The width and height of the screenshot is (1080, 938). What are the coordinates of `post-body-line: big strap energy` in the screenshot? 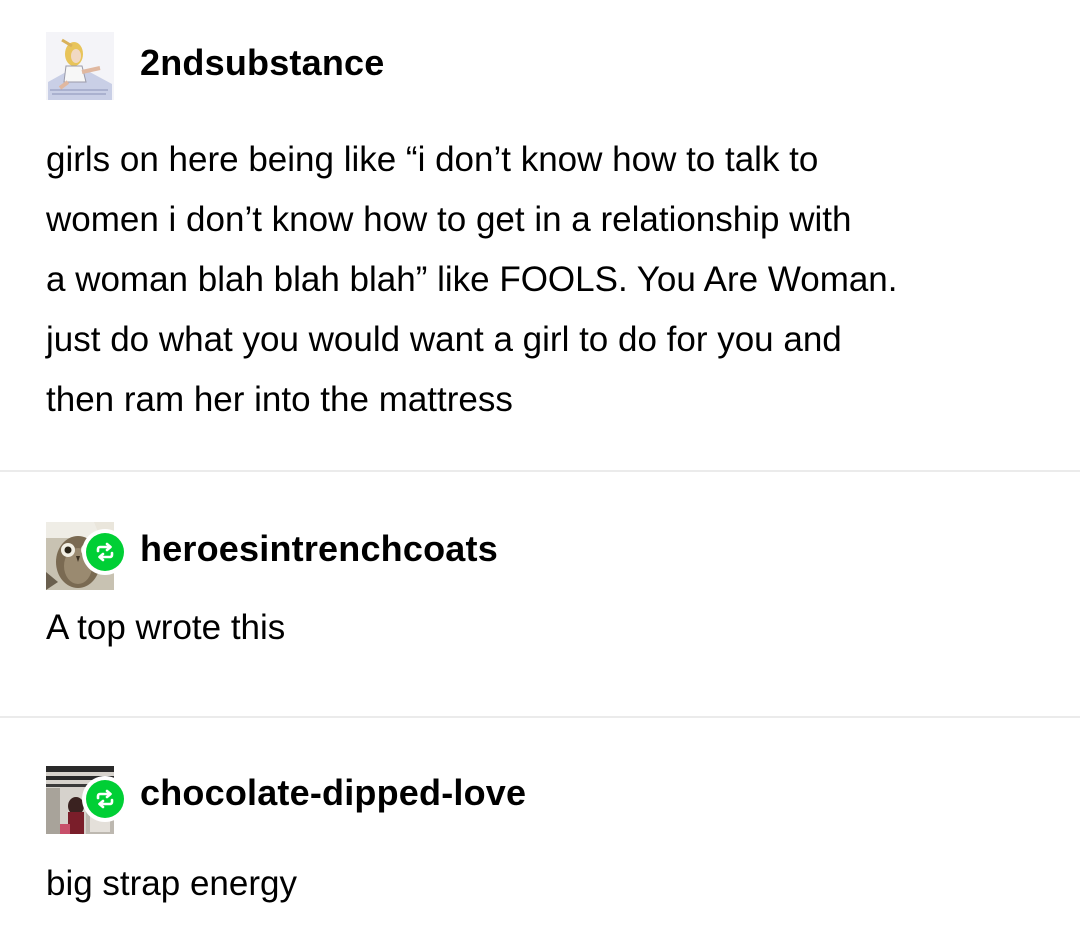 It's located at (171, 883).